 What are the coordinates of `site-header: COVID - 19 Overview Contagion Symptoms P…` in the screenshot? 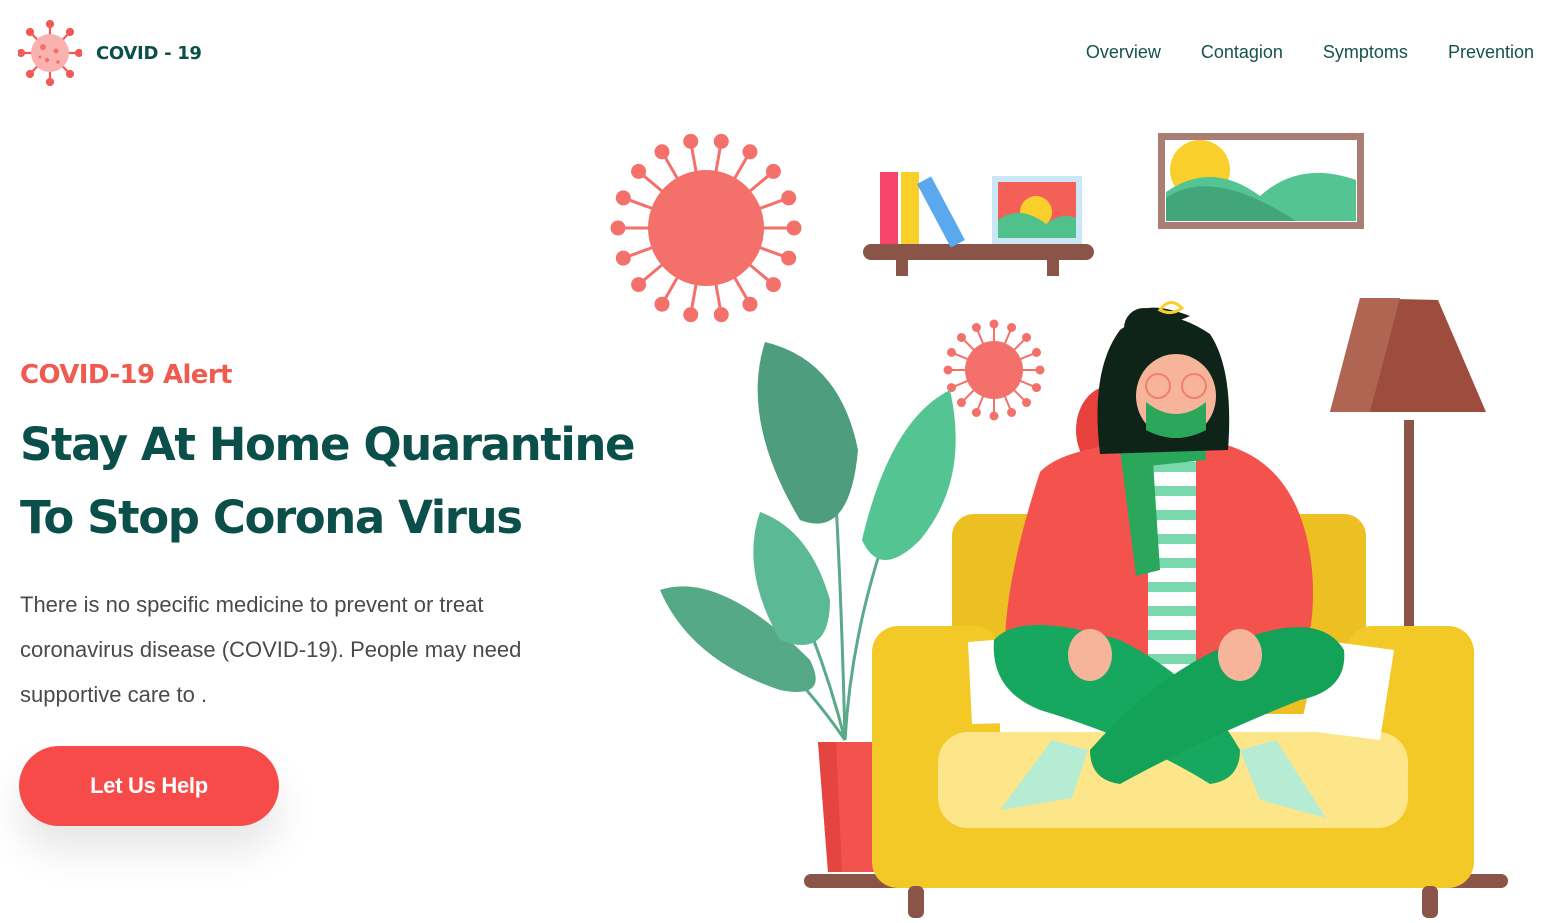 It's located at (783, 54).